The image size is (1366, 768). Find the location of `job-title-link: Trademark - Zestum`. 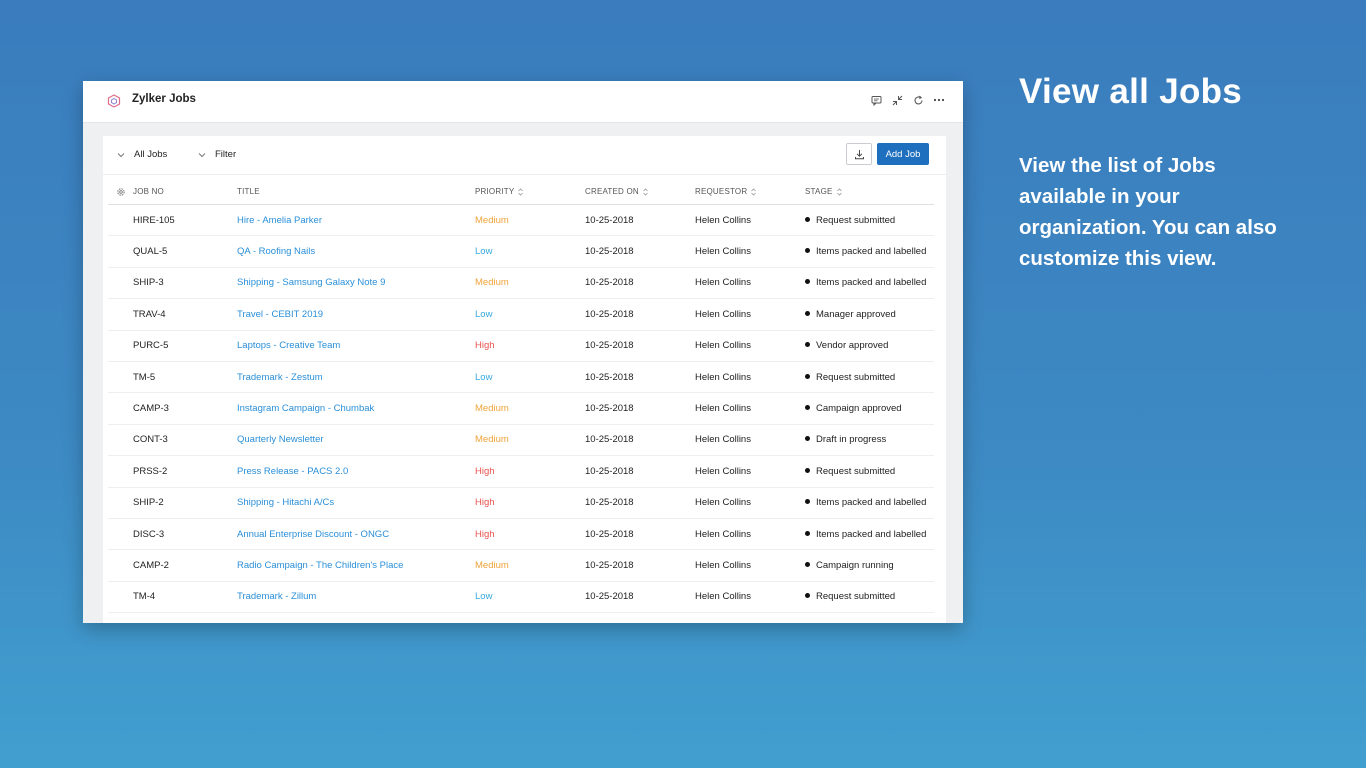

job-title-link: Trademark - Zestum is located at coordinates (356, 377).